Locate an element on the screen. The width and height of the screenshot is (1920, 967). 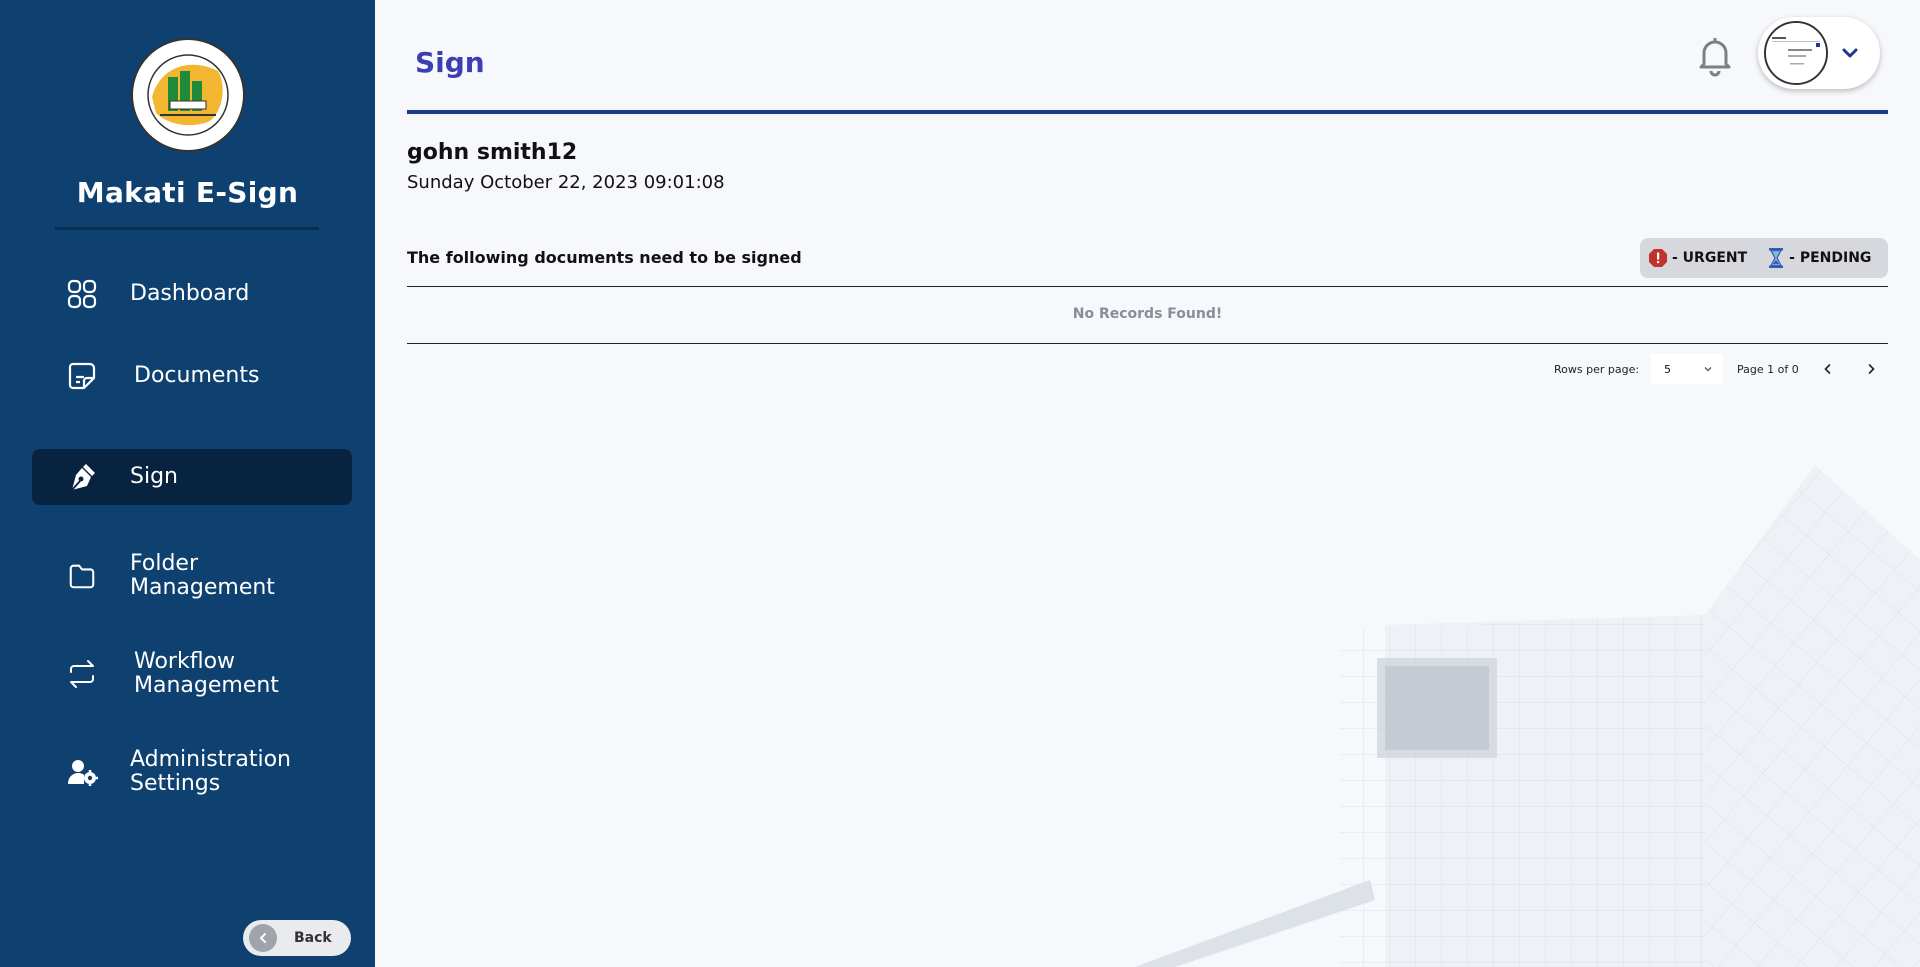
sidebar-item-label: Dashboard is located at coordinates (190, 293).